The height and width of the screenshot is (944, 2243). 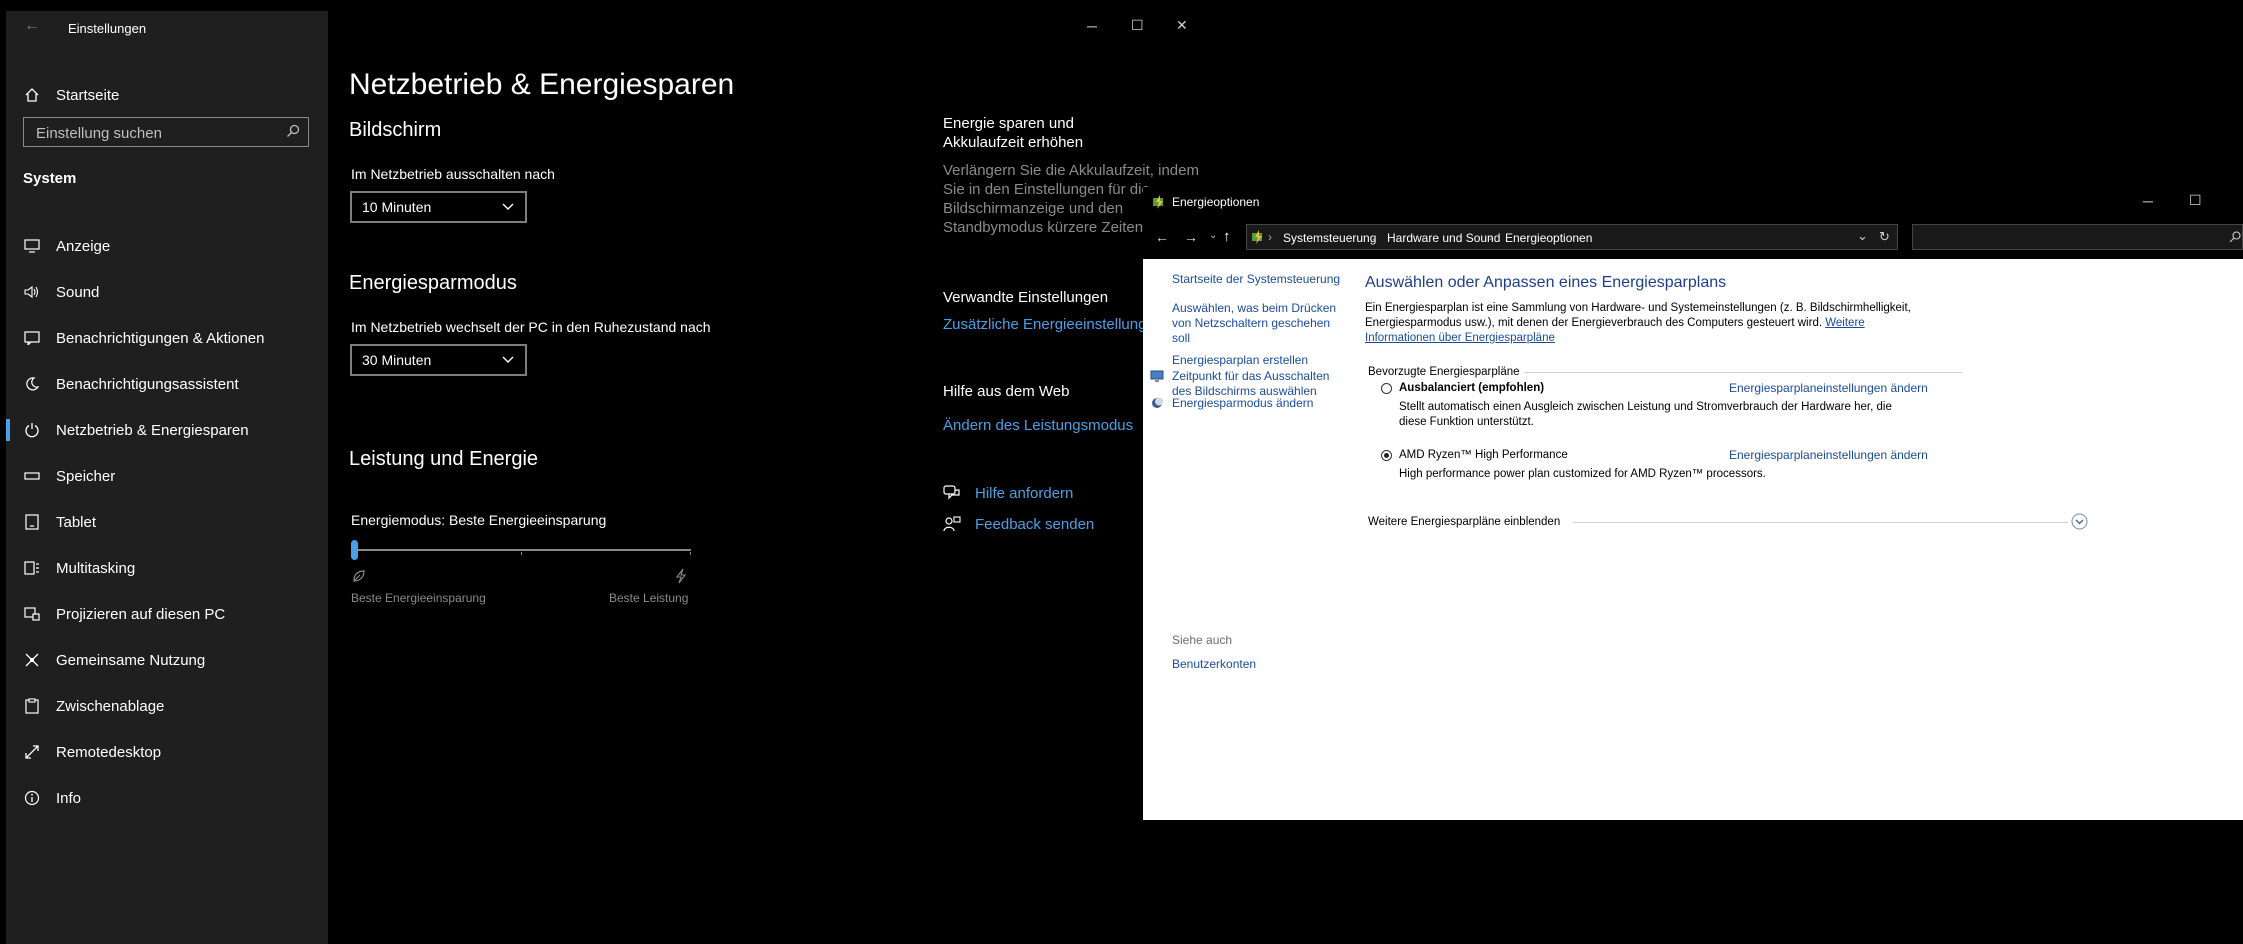 I want to click on breadcrumb-energieoptionen: Energieoptionen, so click(x=1548, y=238).